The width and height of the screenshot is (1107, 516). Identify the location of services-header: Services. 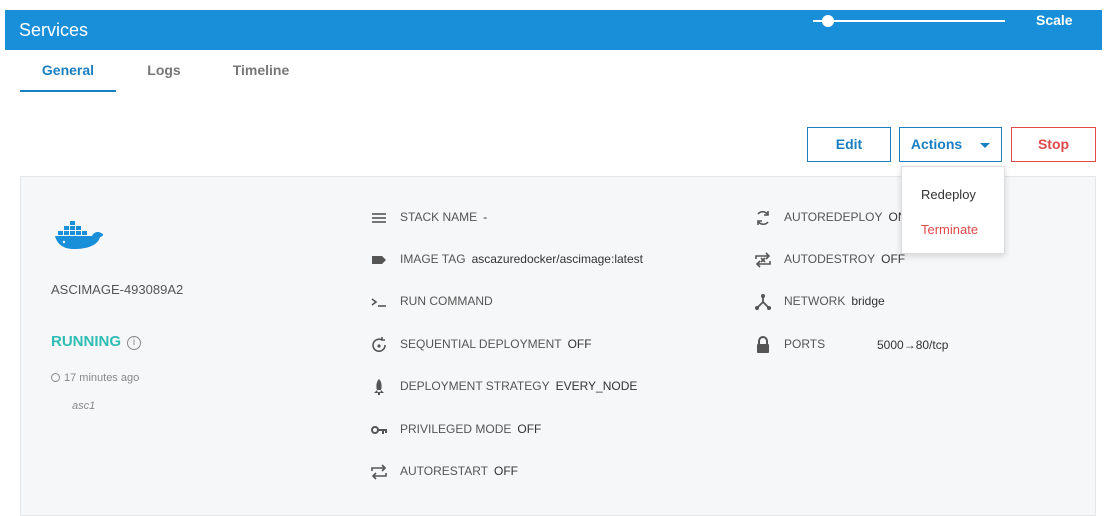
(553, 30).